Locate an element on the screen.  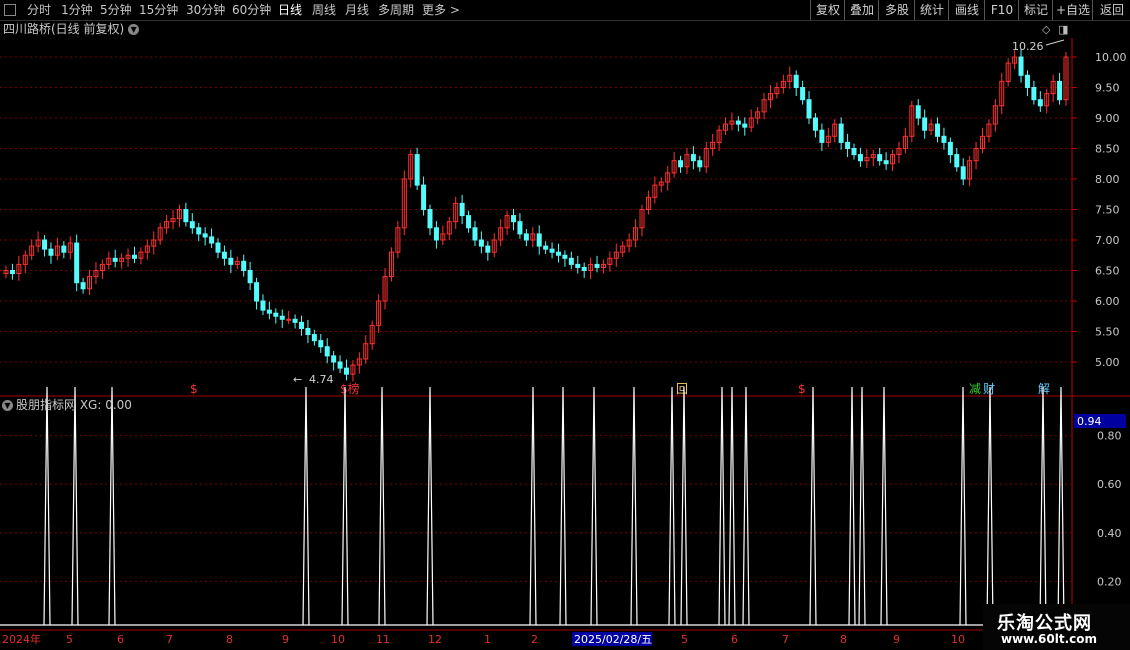
date-tick-label: 11 is located at coordinates (383, 639).